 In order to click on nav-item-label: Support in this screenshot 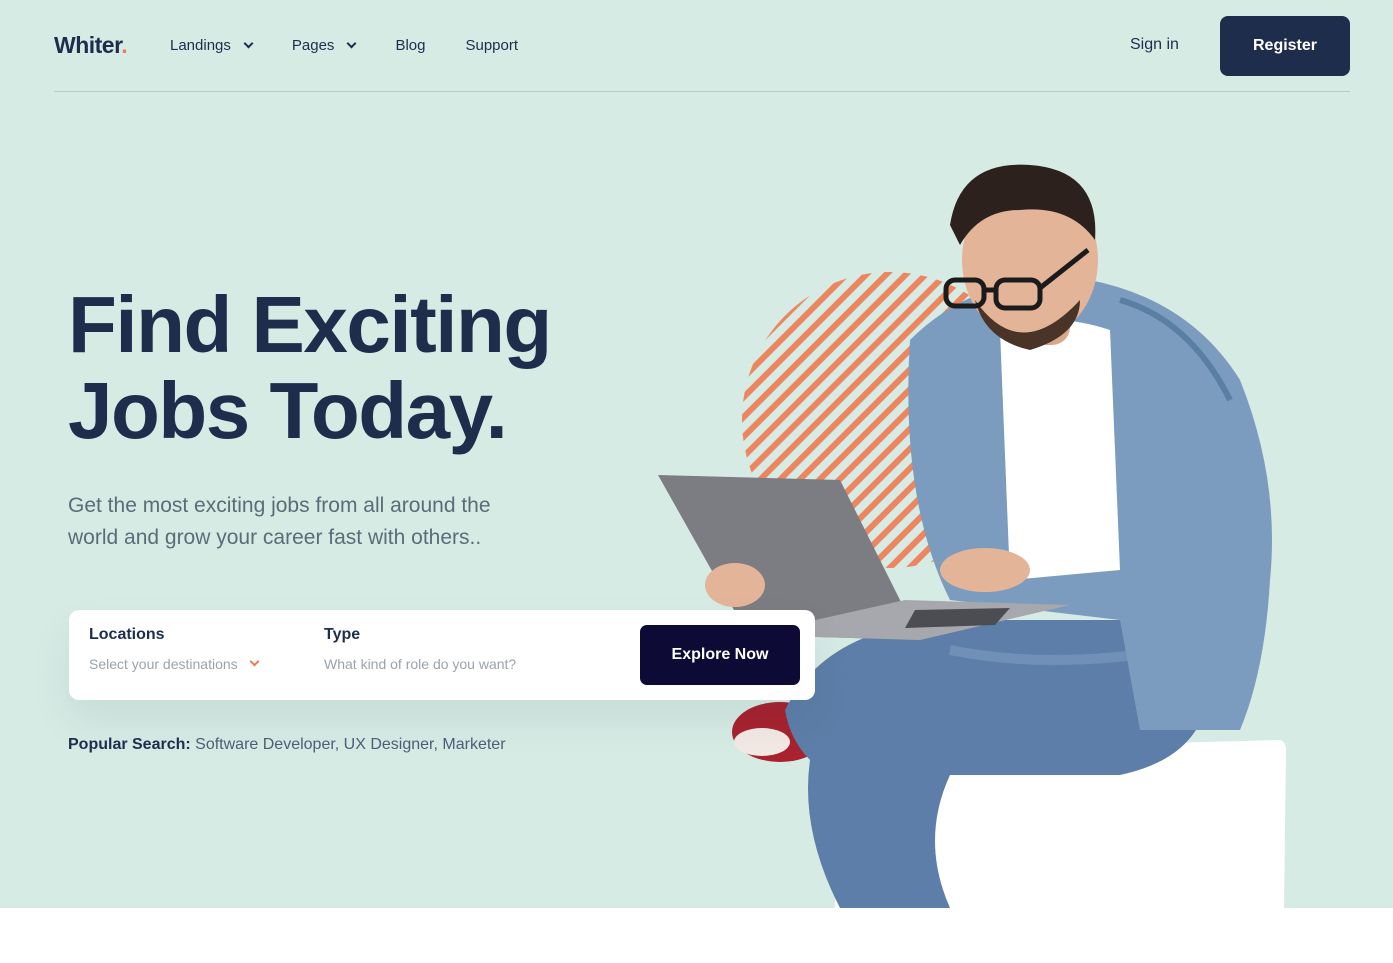, I will do `click(492, 45)`.